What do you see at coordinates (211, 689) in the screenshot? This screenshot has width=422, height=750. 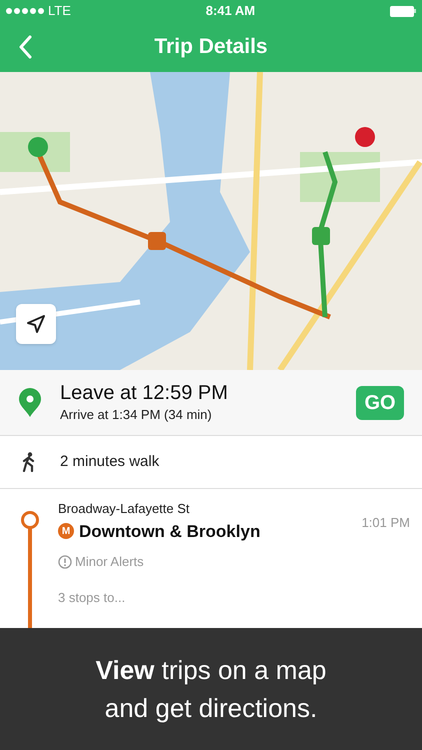 I see `caption-text: View trips on a map and get directions.` at bounding box center [211, 689].